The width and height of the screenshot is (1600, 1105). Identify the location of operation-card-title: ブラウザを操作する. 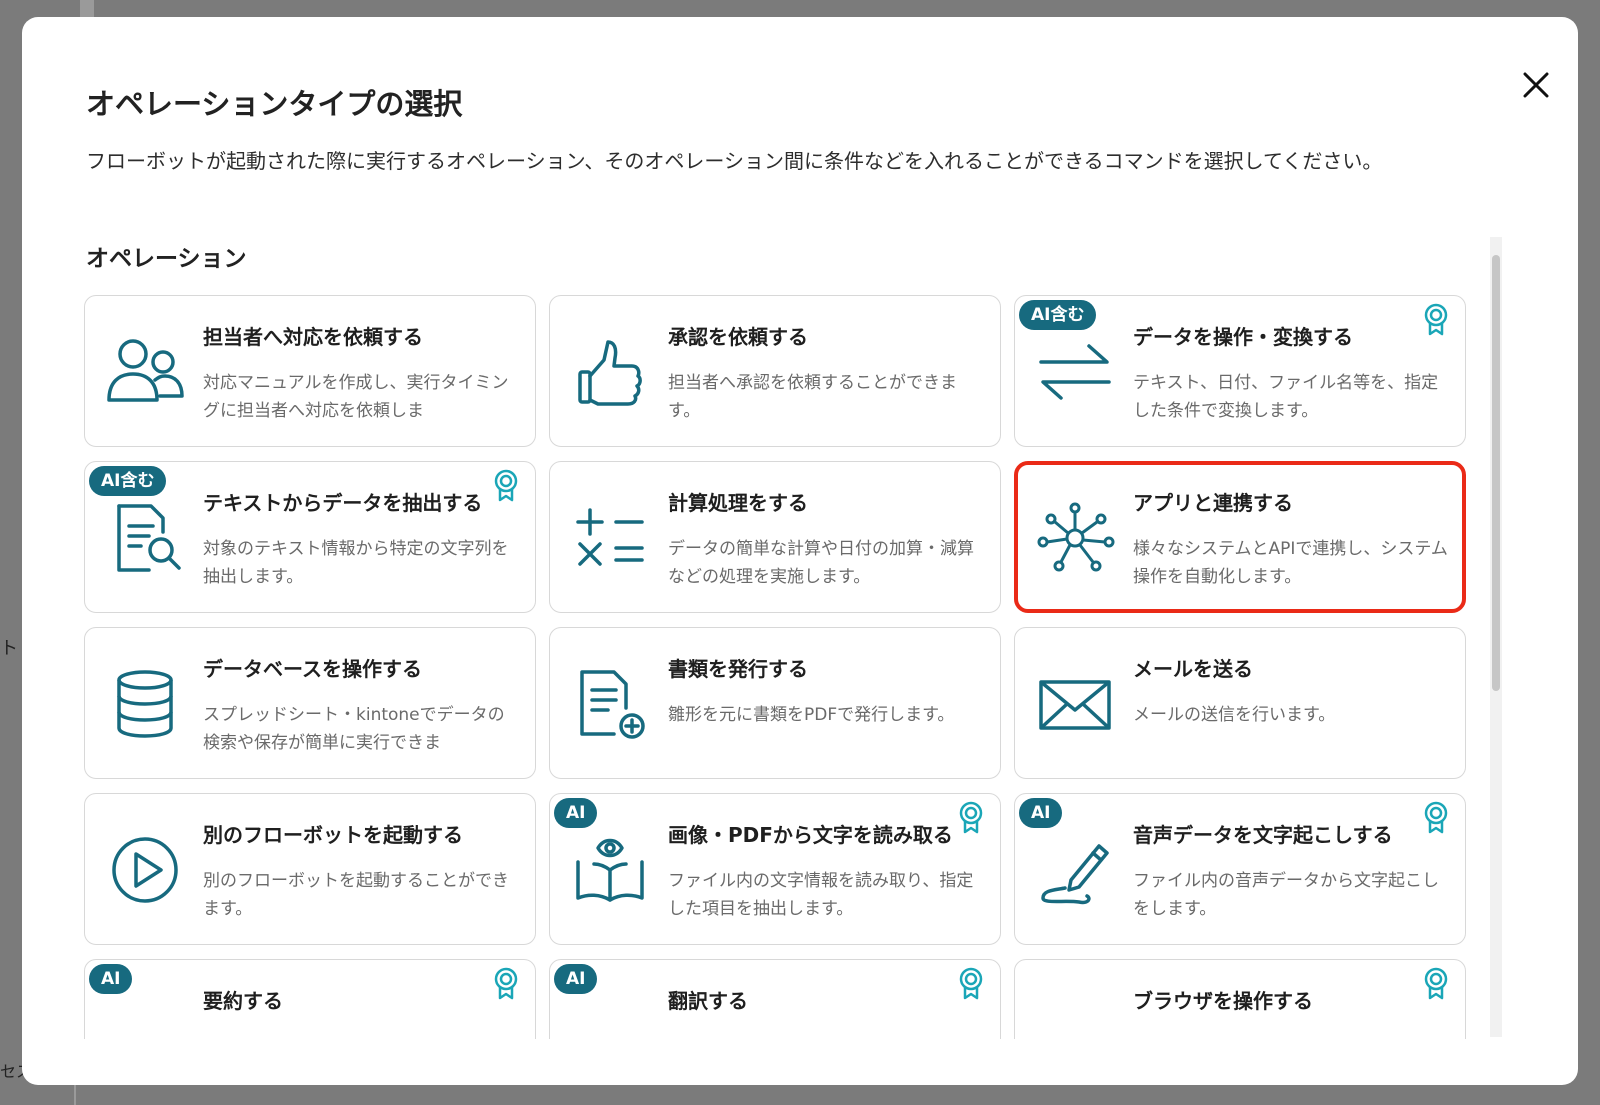
(1223, 1001).